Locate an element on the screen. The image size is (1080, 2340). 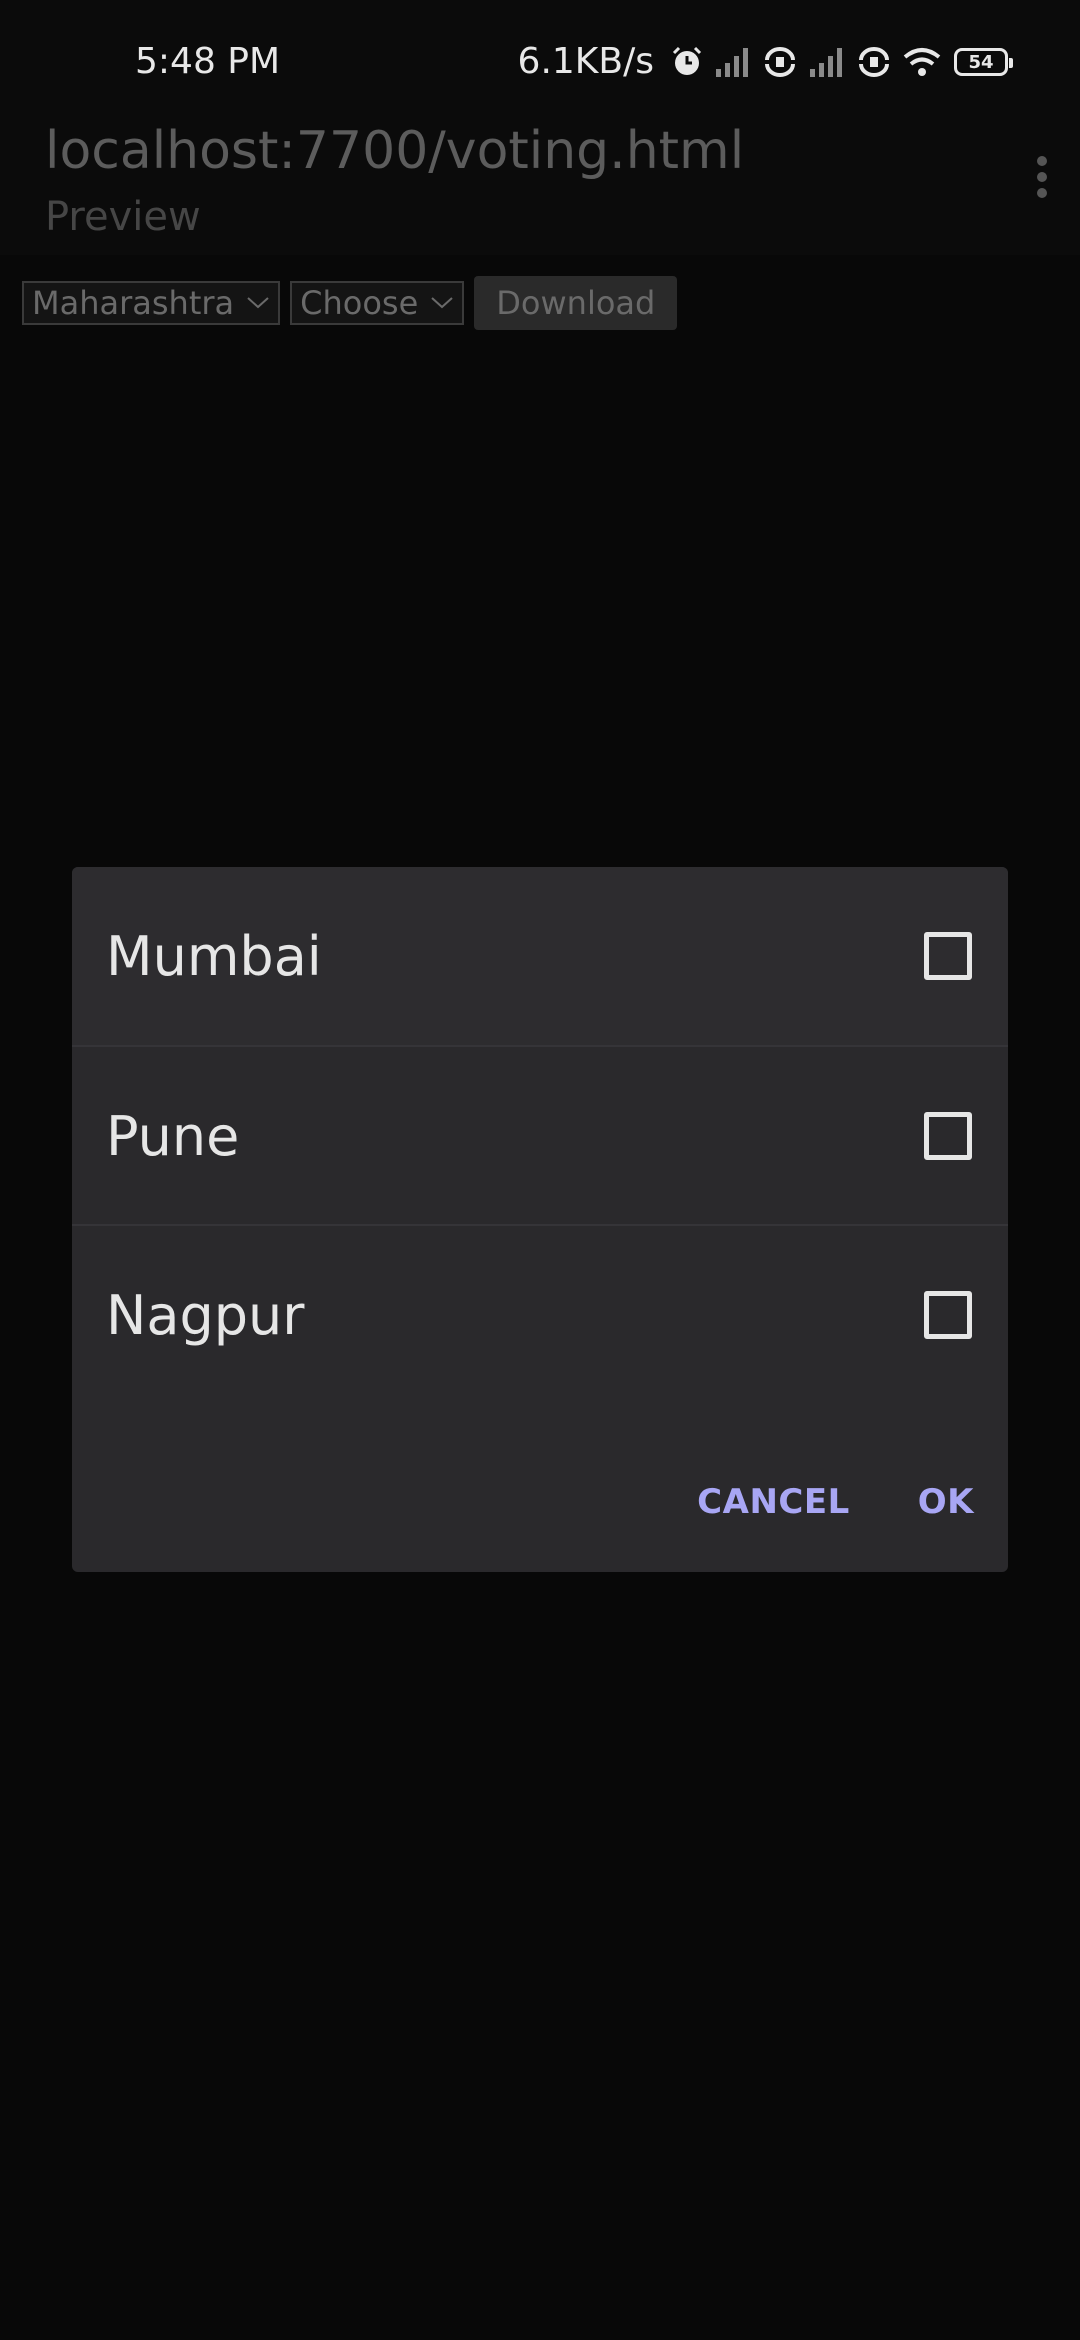
option-nagpur: Nagpur is located at coordinates (540, 1315).